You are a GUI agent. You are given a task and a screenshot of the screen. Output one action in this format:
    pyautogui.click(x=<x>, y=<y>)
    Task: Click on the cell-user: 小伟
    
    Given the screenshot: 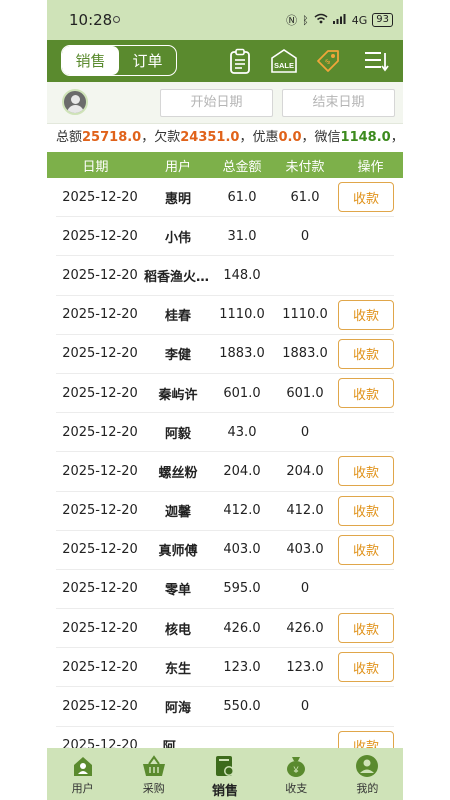 What is the action you would take?
    pyautogui.click(x=177, y=238)
    